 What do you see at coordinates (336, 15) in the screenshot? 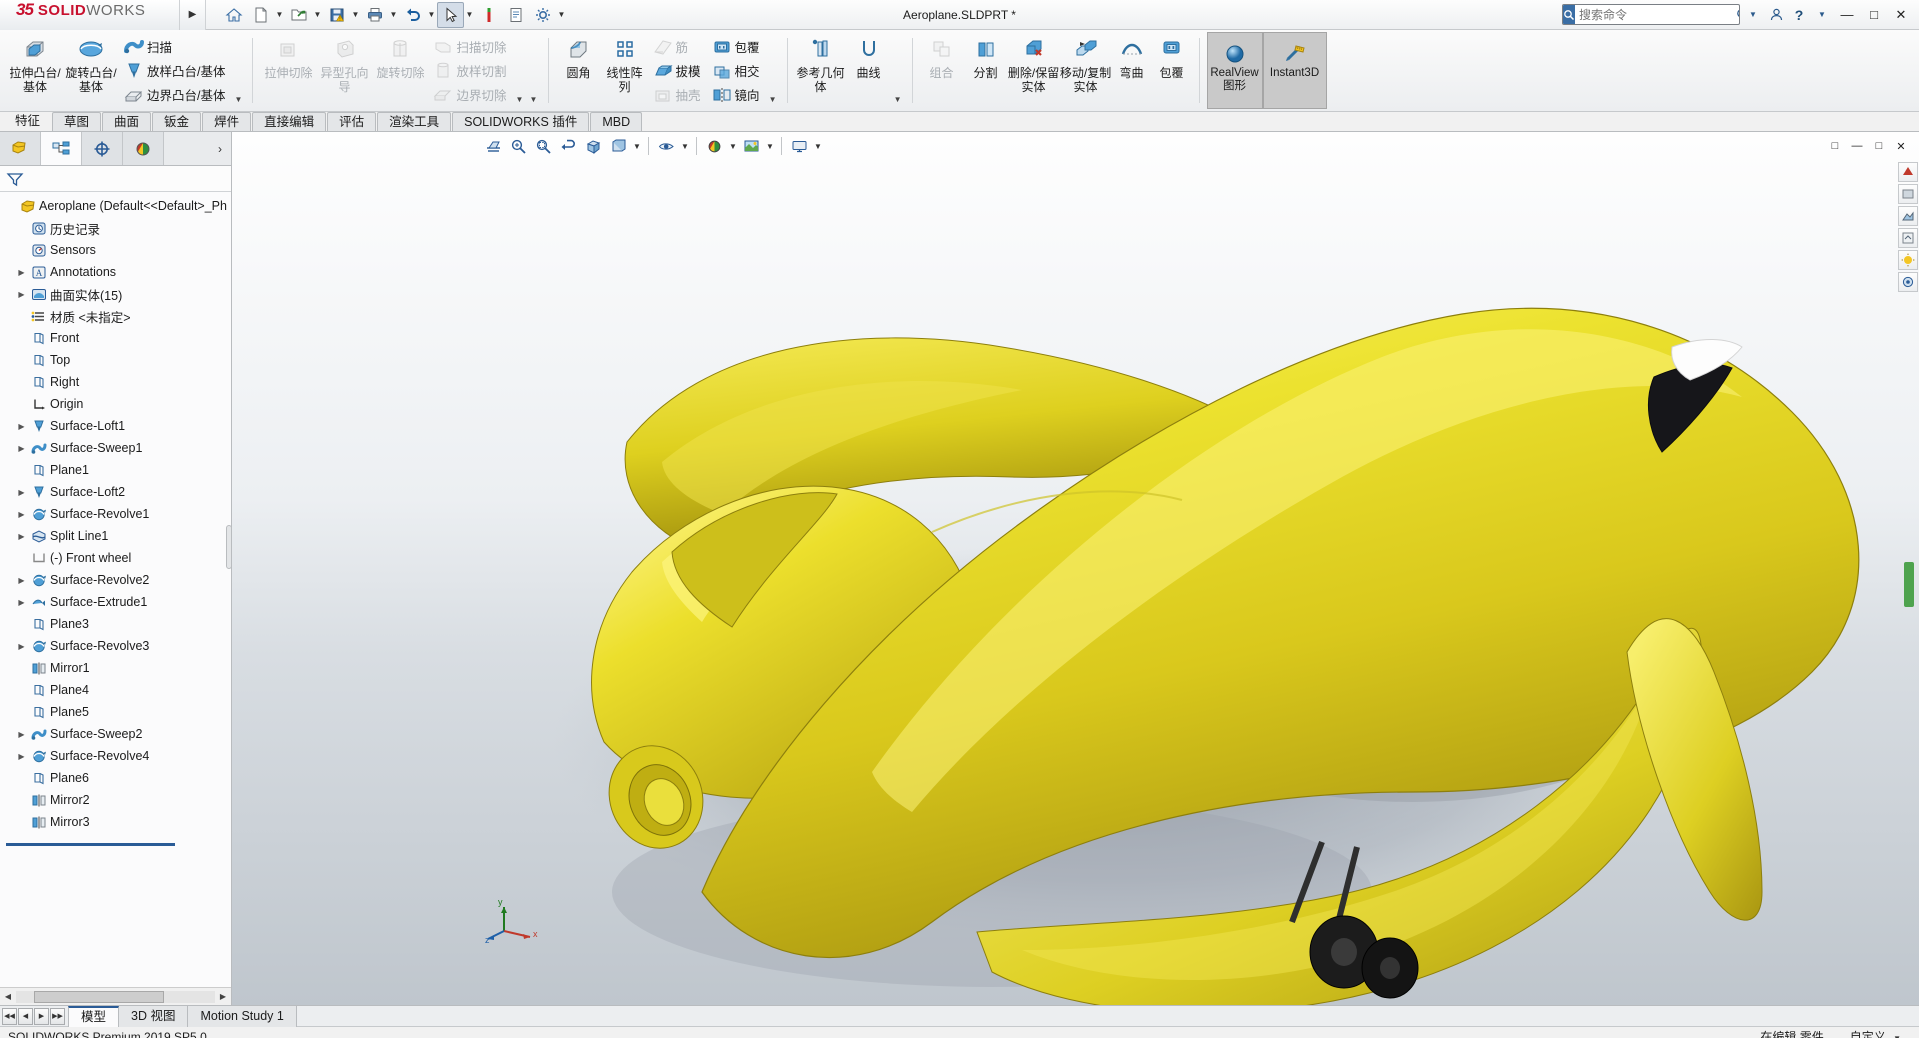
I see `save-icon: !` at bounding box center [336, 15].